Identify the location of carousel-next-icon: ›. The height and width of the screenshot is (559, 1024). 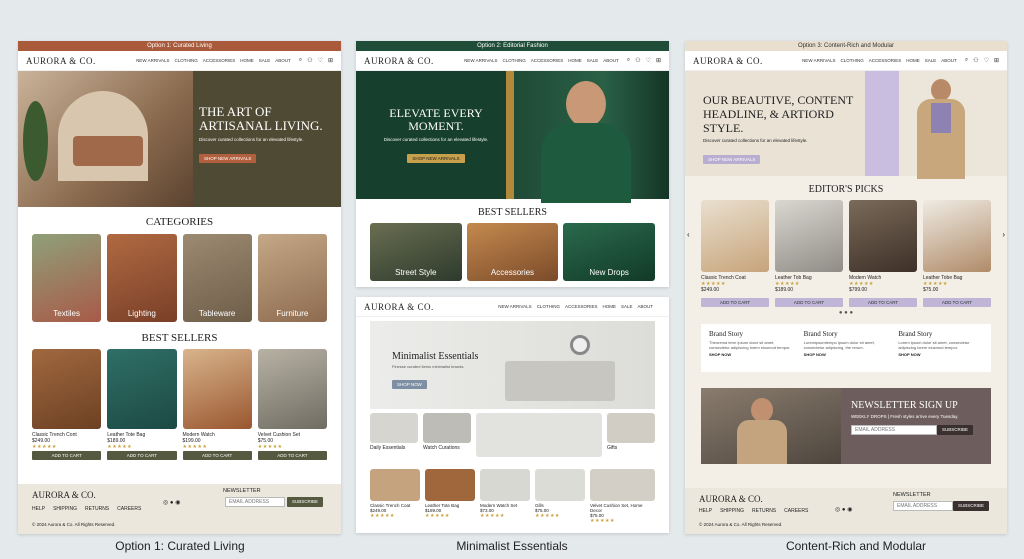
(1003, 234).